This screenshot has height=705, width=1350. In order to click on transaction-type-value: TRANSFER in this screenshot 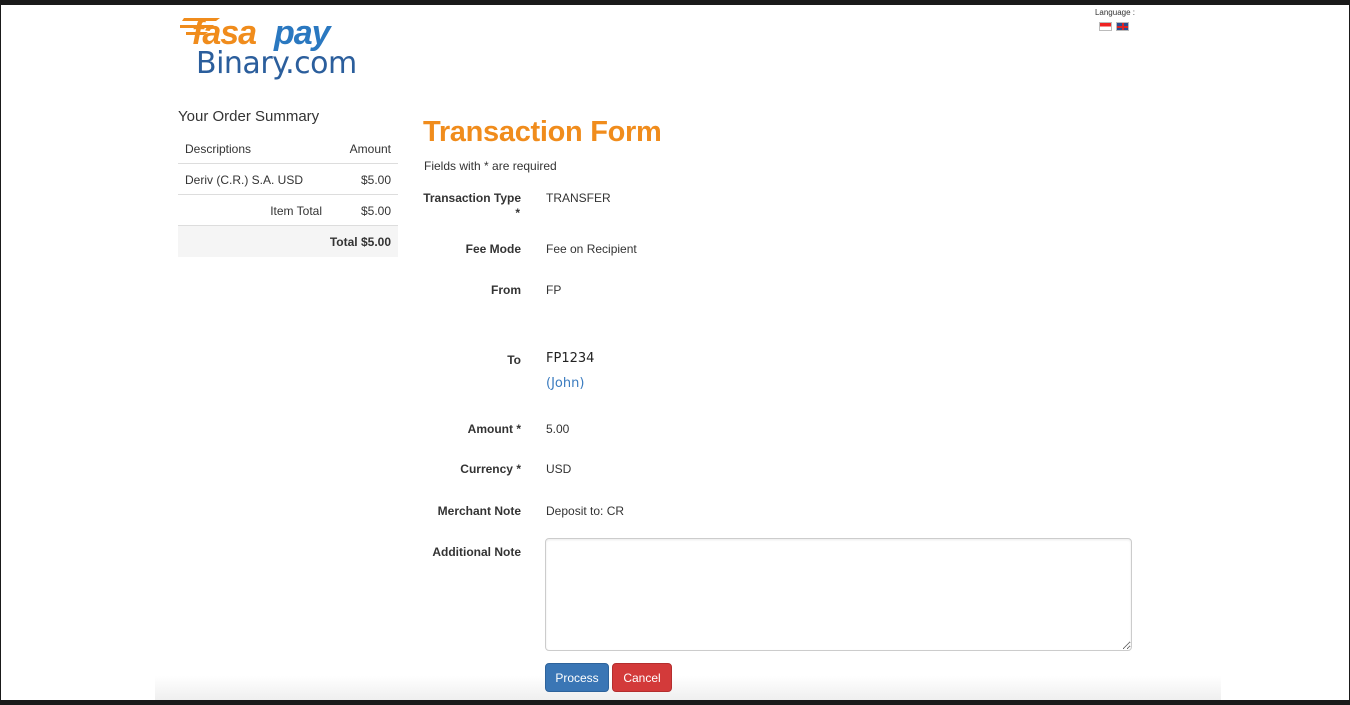, I will do `click(578, 198)`.